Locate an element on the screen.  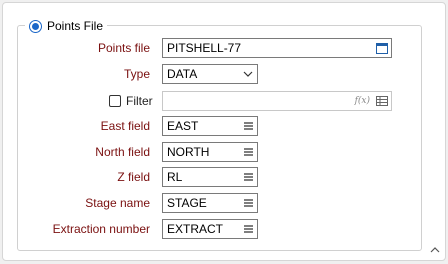
function-icon: f(x) is located at coordinates (362, 101).